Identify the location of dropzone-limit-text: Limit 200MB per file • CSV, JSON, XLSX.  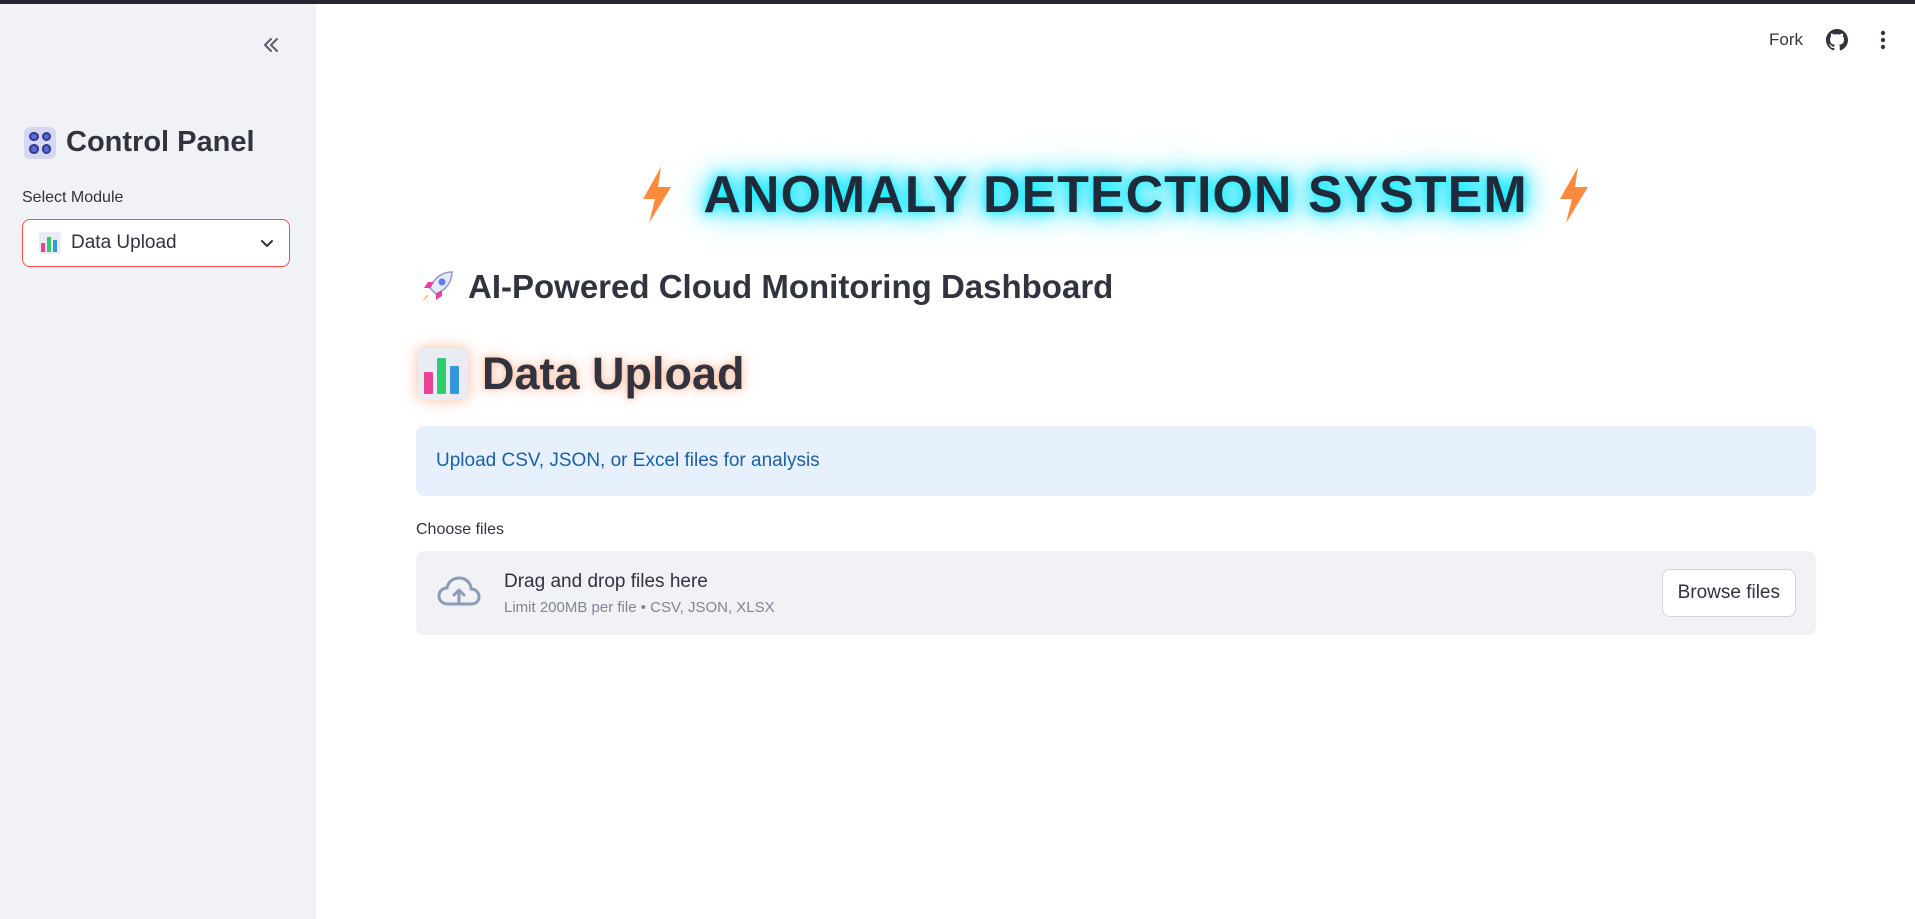
(639, 607).